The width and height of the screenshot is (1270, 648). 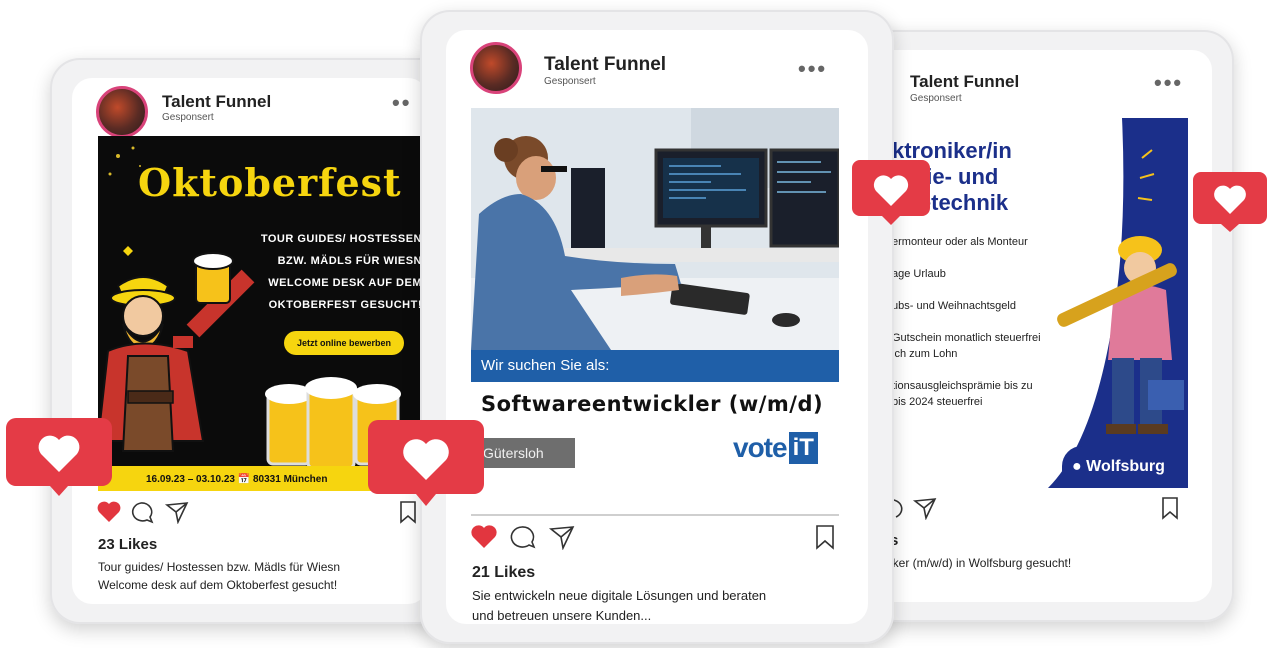 I want to click on oktoberfest-line: OKTOBERFEST GESUCHT!, so click(x=345, y=305).